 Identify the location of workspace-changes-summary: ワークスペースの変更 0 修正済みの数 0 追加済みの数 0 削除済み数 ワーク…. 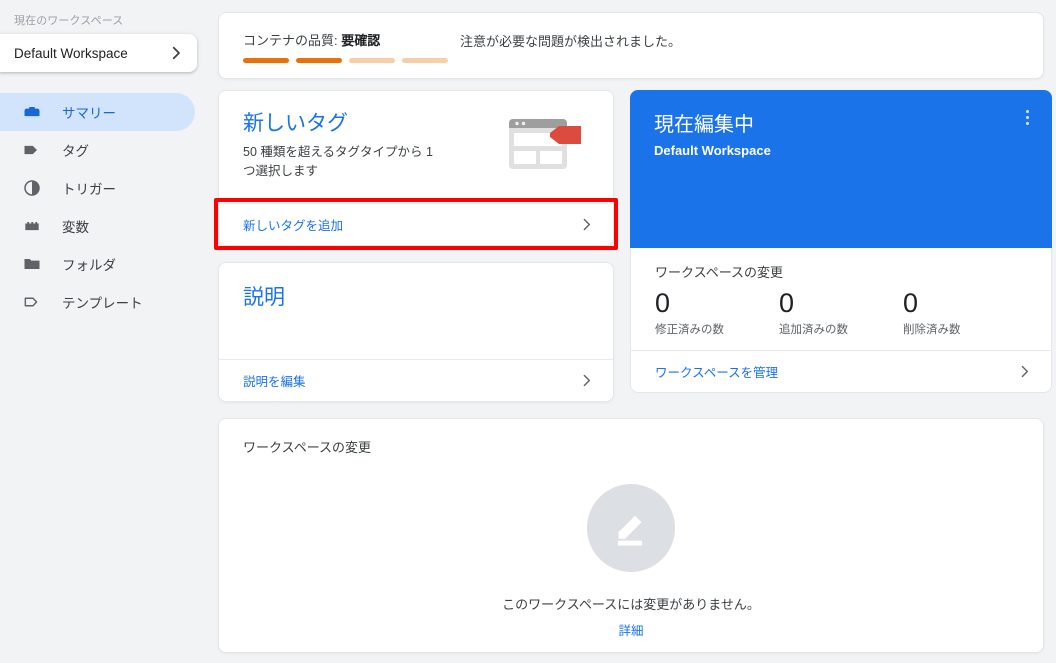
(841, 320).